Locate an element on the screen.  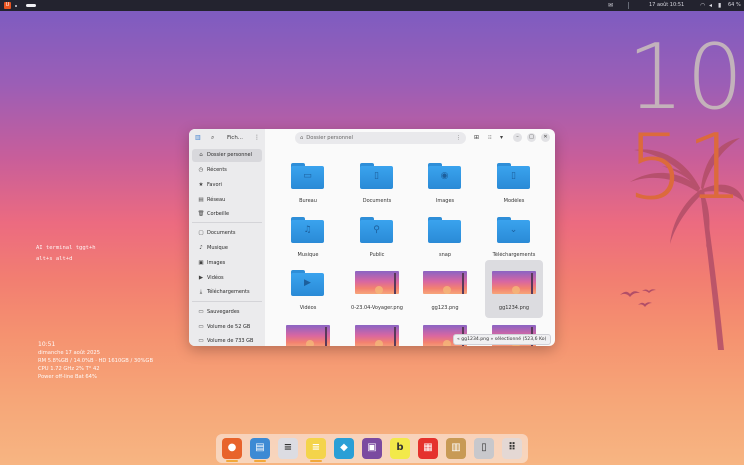
close-button: ✕ is located at coordinates (545, 137).